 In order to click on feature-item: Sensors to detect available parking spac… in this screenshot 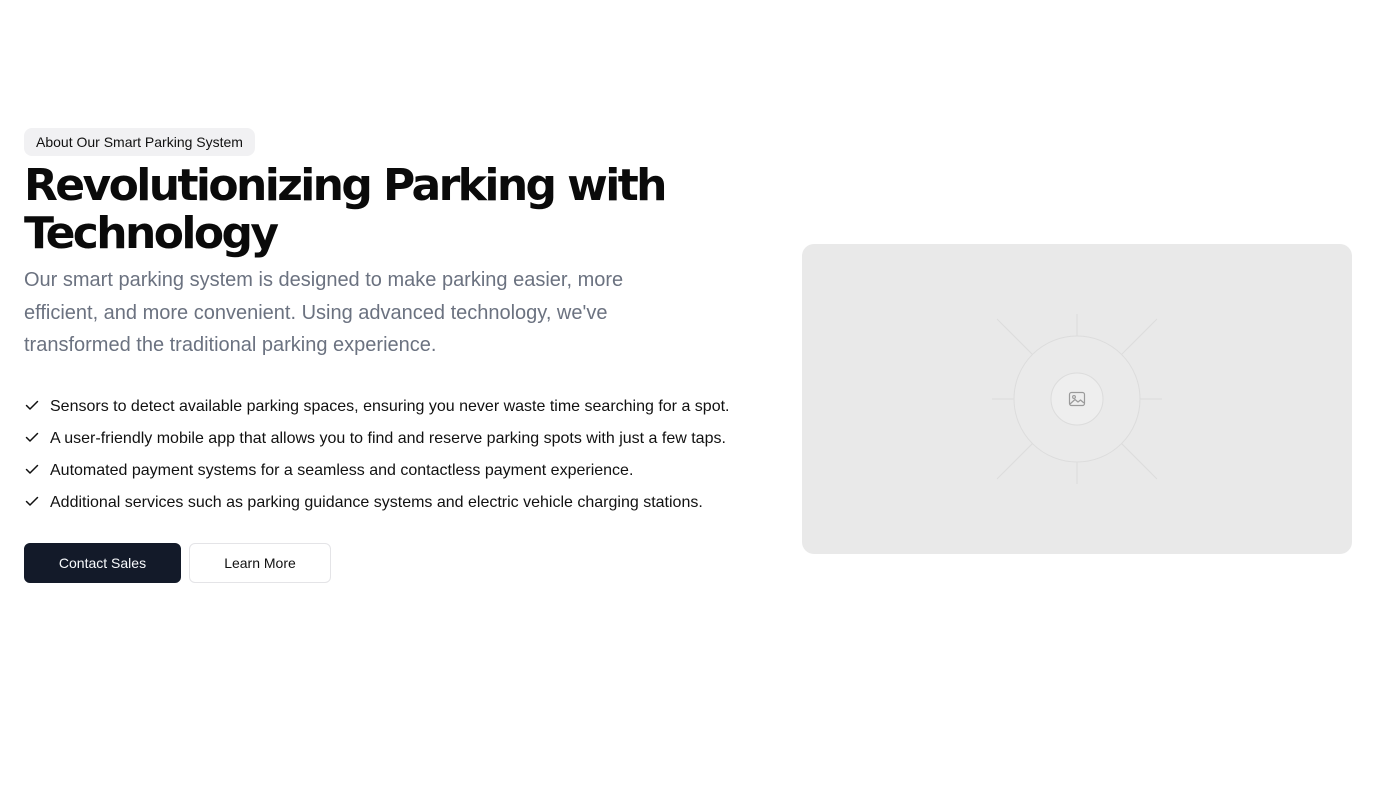, I will do `click(394, 407)`.